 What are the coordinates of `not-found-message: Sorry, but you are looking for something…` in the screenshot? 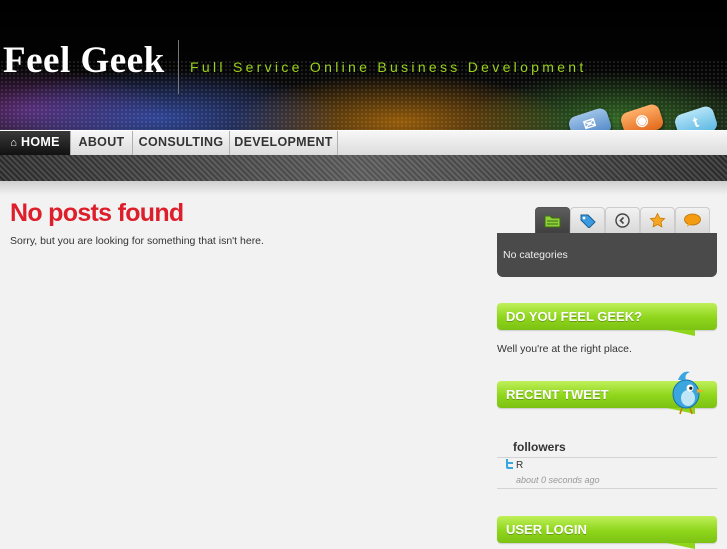 It's located at (137, 241).